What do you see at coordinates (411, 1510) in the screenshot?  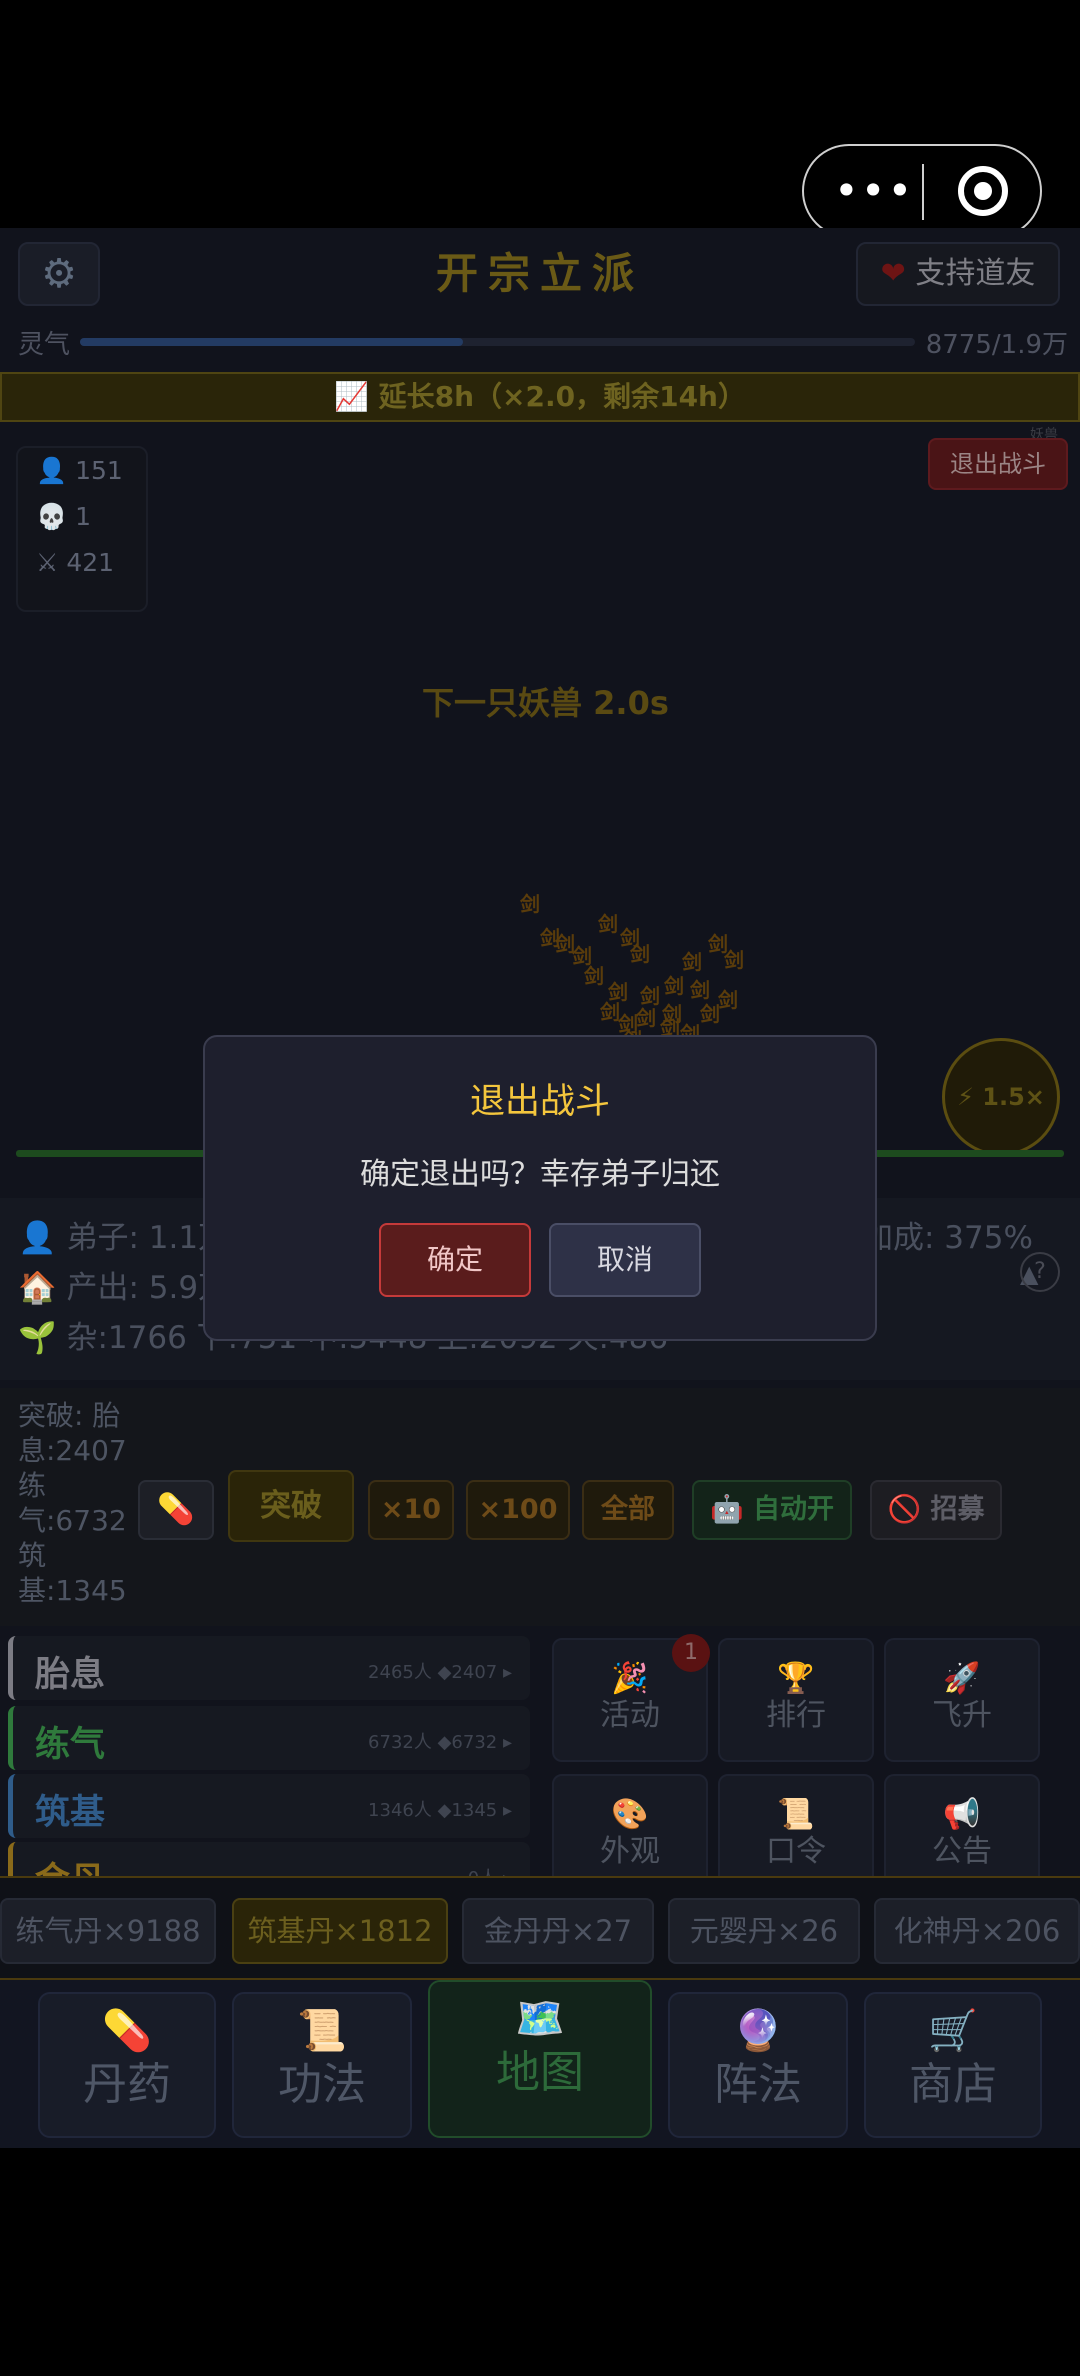 I see `x10-button: ×10` at bounding box center [411, 1510].